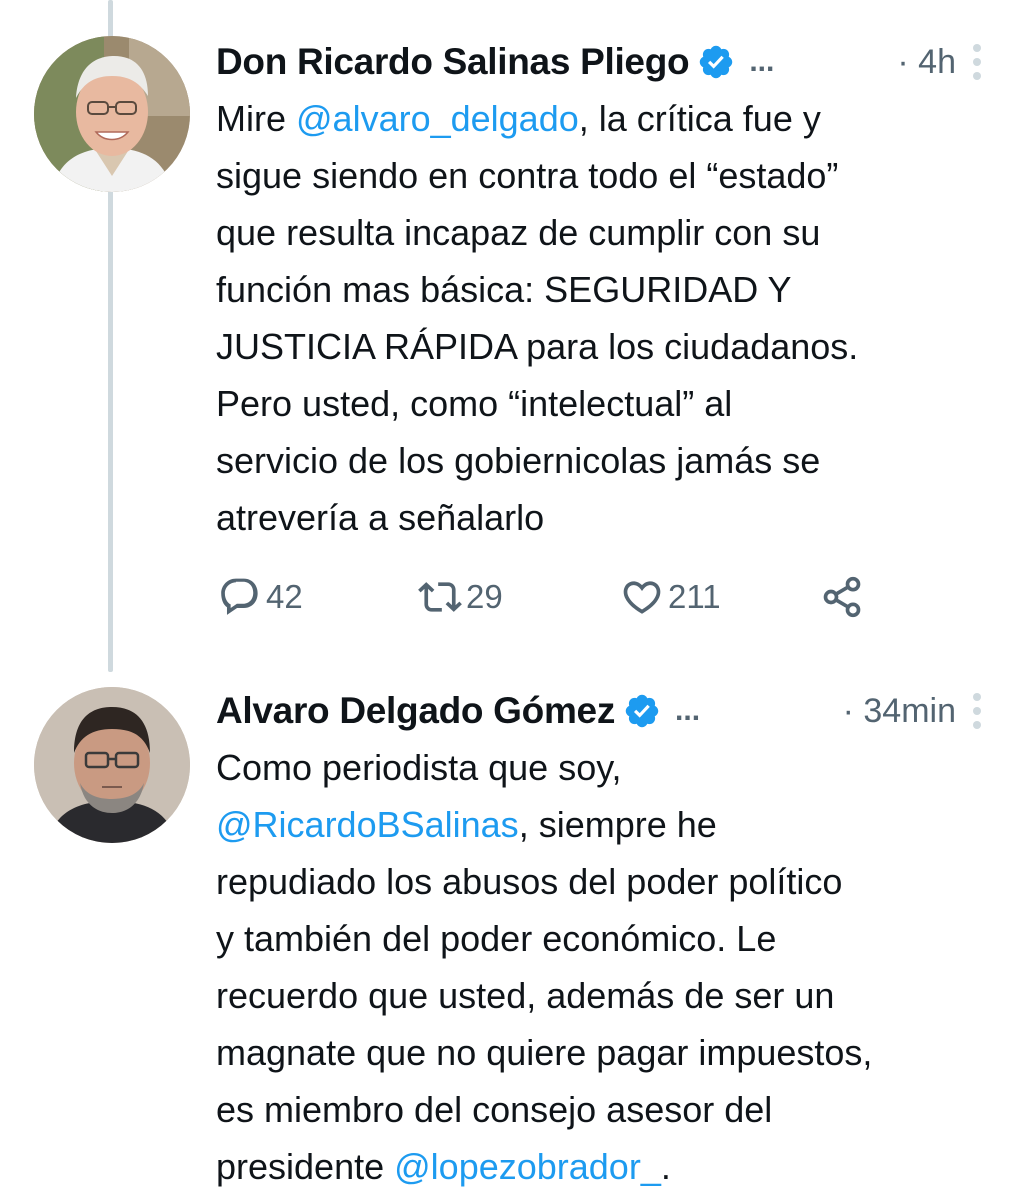 The image size is (1024, 1200). I want to click on mention-link: @lopezobrador_, so click(527, 1166).